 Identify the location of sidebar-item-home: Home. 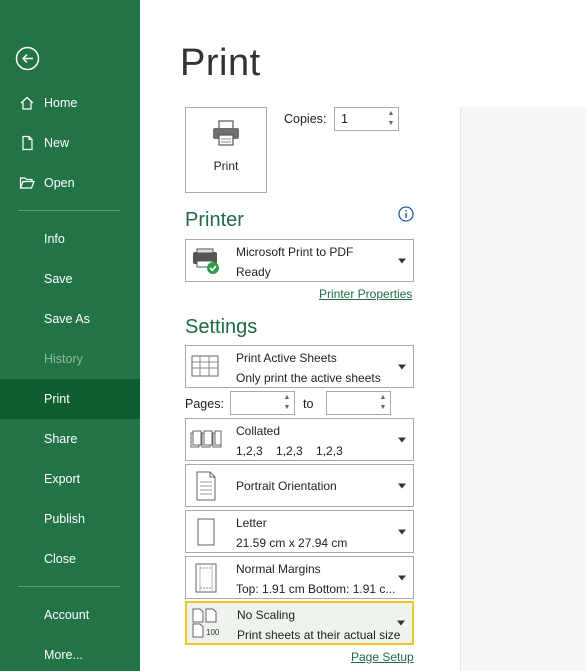
(70, 103).